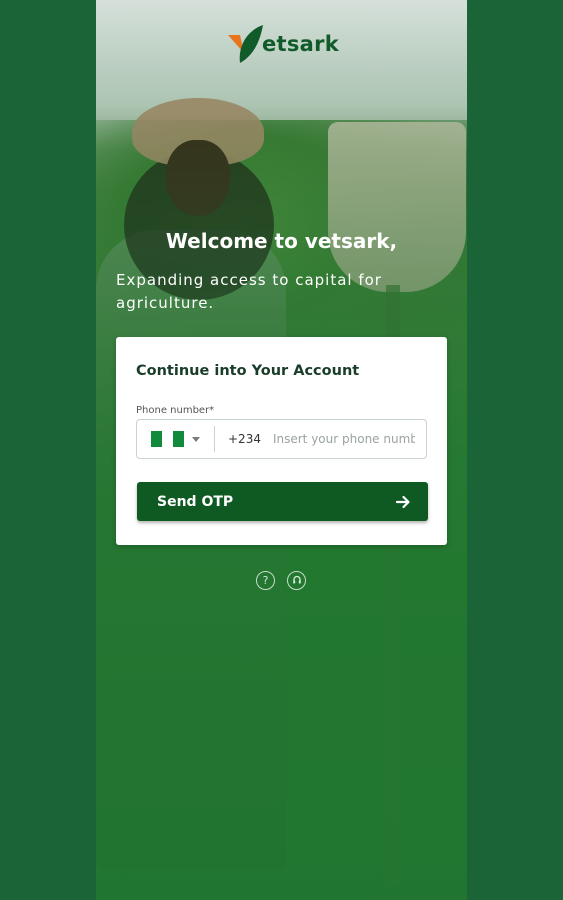 The image size is (563, 900). I want to click on brand-name: etsark, so click(301, 44).